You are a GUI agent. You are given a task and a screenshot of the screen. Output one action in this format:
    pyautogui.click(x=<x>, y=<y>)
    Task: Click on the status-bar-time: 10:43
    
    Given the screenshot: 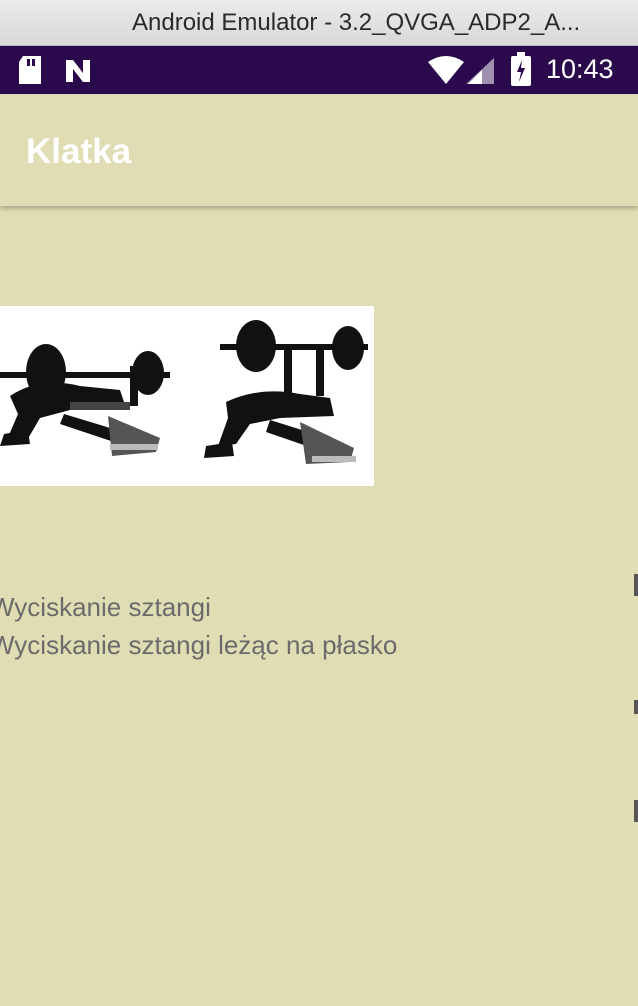 What is the action you would take?
    pyautogui.click(x=580, y=69)
    